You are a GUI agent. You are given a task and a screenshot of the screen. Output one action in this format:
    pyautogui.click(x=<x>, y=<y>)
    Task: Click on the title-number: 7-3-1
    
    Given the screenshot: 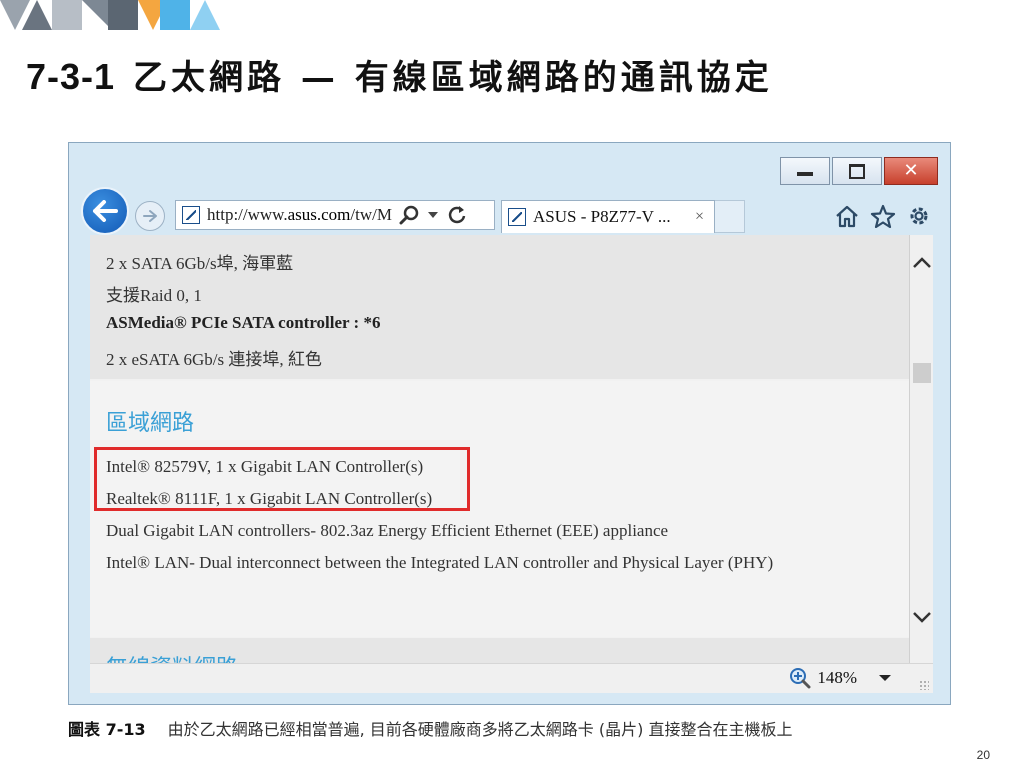 What is the action you would take?
    pyautogui.click(x=71, y=76)
    